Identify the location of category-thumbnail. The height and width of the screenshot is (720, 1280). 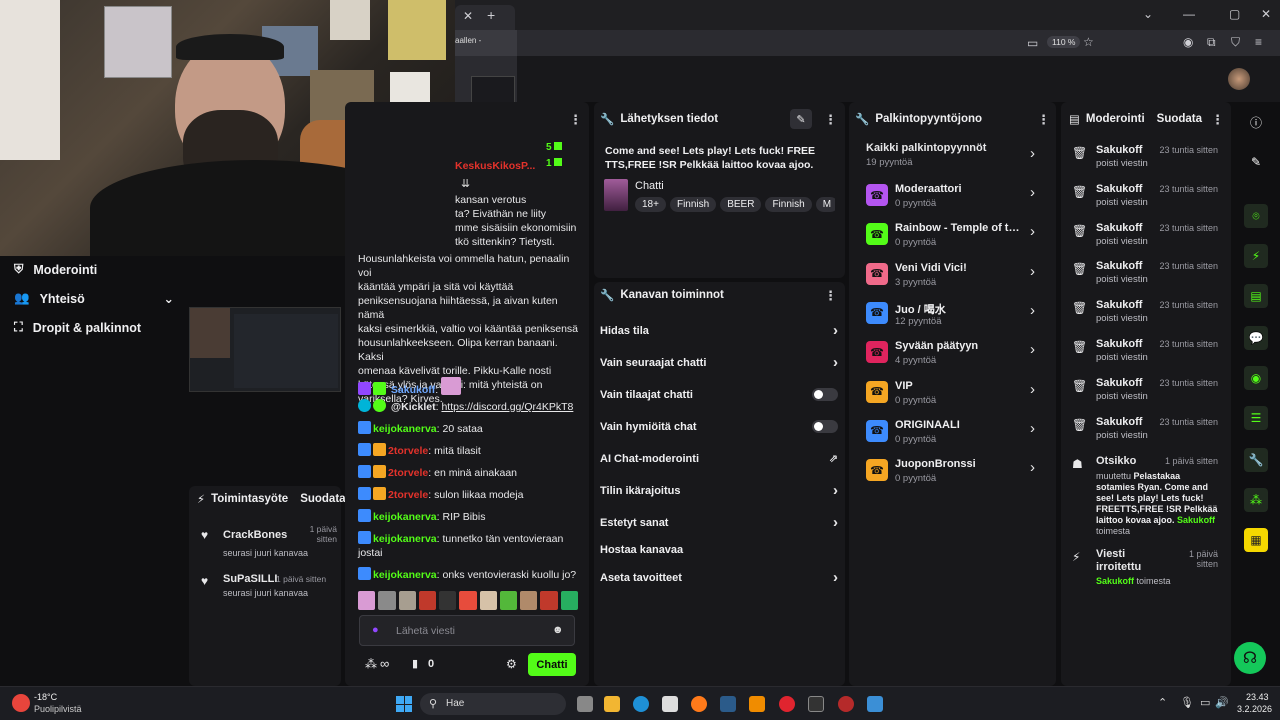
(616, 195).